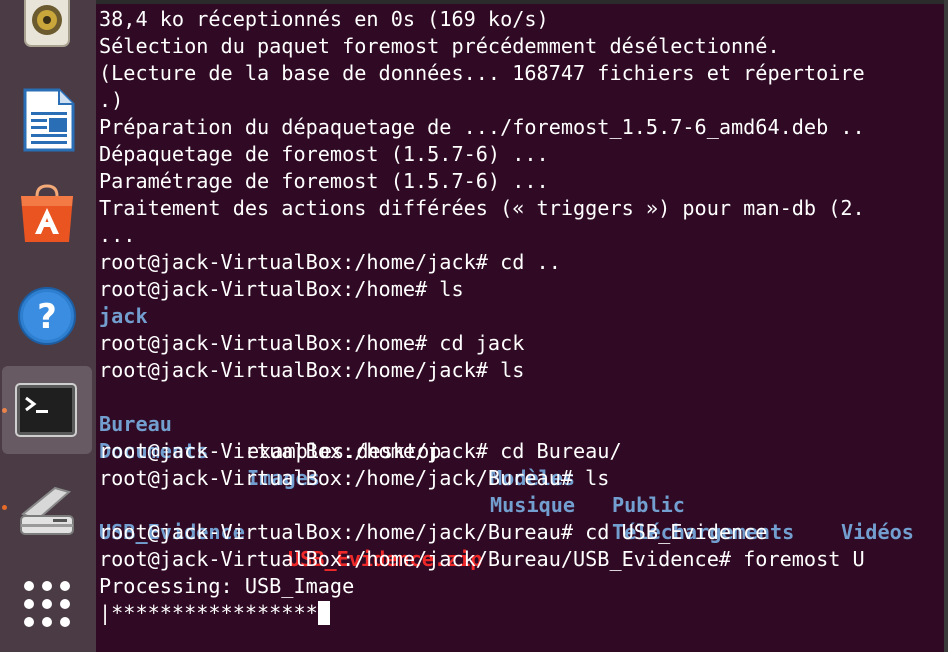 Image resolution: width=948 pixels, height=652 pixels. What do you see at coordinates (323, 613) in the screenshot?
I see `terminal-cursor` at bounding box center [323, 613].